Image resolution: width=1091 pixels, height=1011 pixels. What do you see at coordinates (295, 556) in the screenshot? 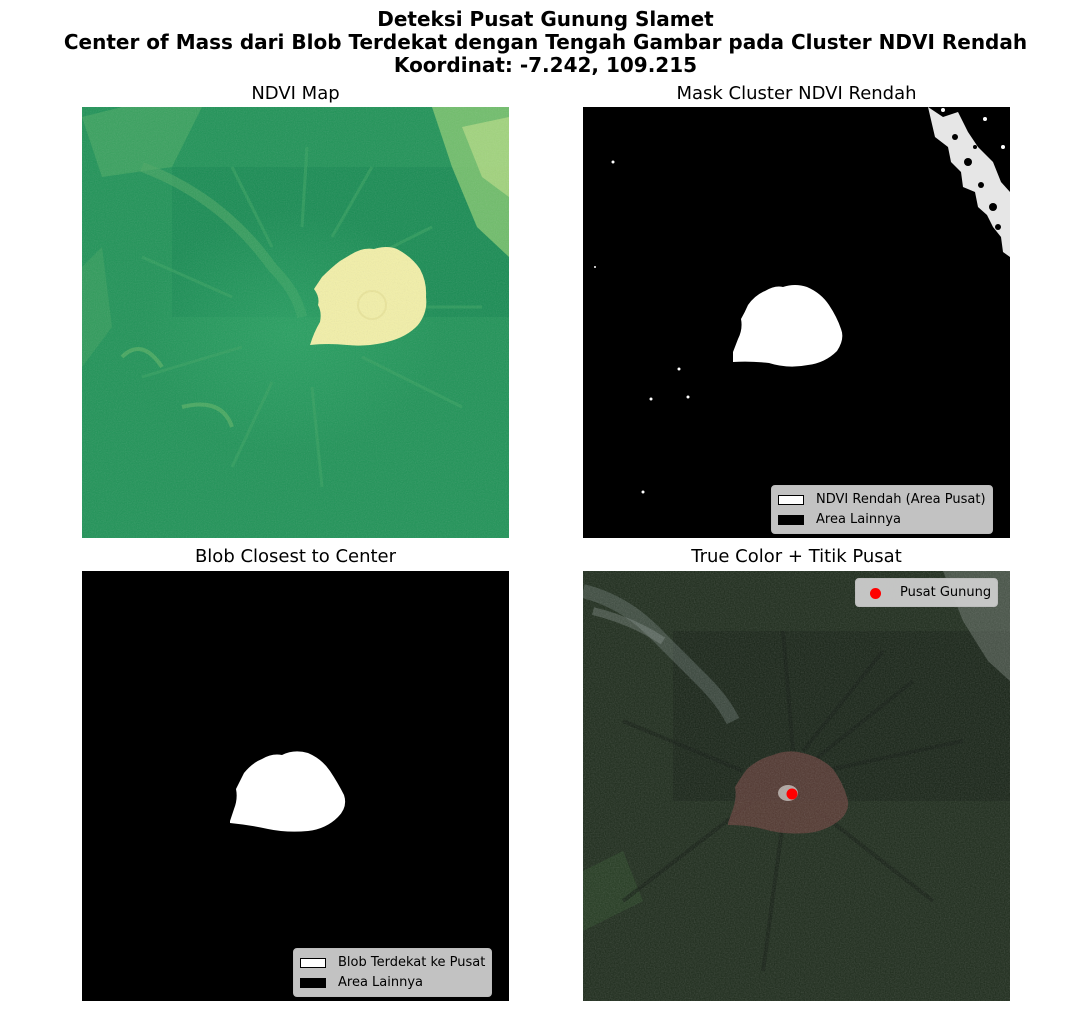
I see `blob-closest-title: Blob Closest to Center` at bounding box center [295, 556].